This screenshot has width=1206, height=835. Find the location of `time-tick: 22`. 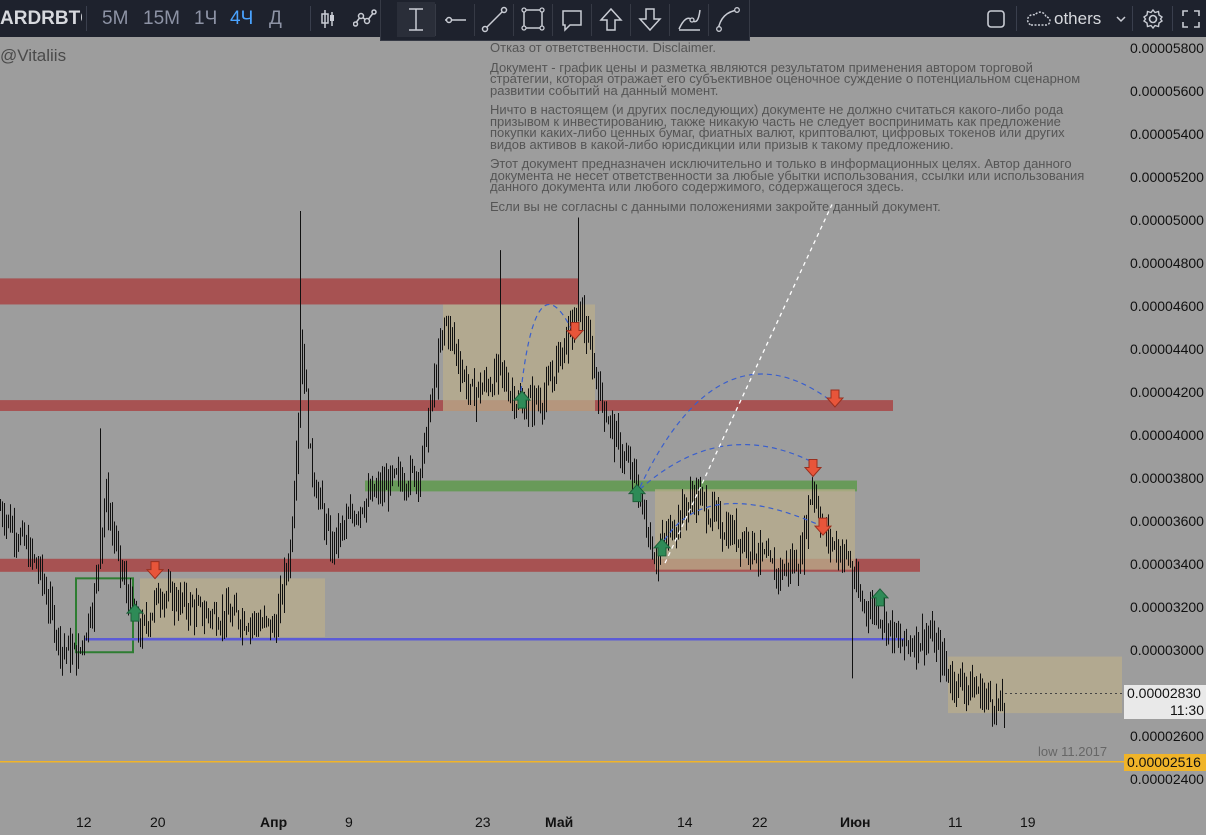

time-tick: 22 is located at coordinates (760, 822).